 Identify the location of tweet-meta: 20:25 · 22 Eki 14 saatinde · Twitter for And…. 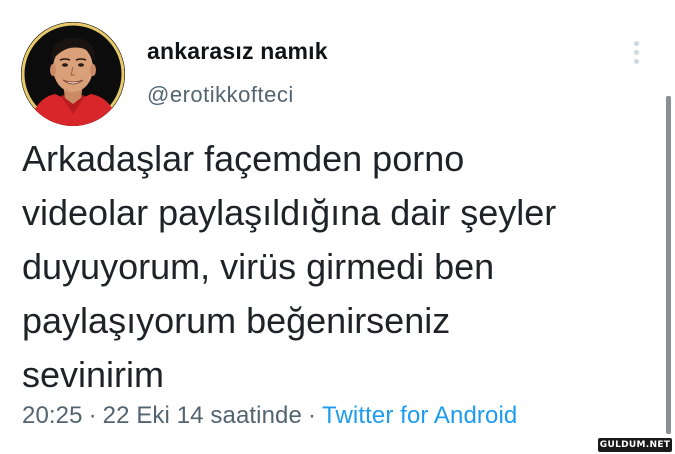
(269, 416).